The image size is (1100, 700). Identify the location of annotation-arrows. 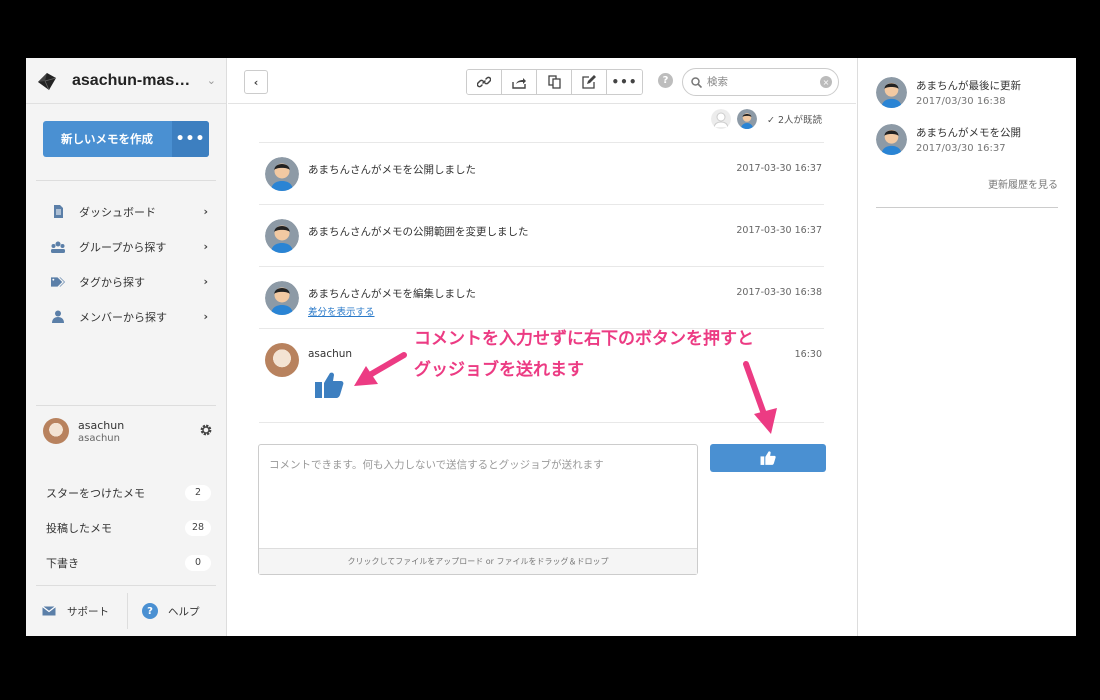
(565, 393).